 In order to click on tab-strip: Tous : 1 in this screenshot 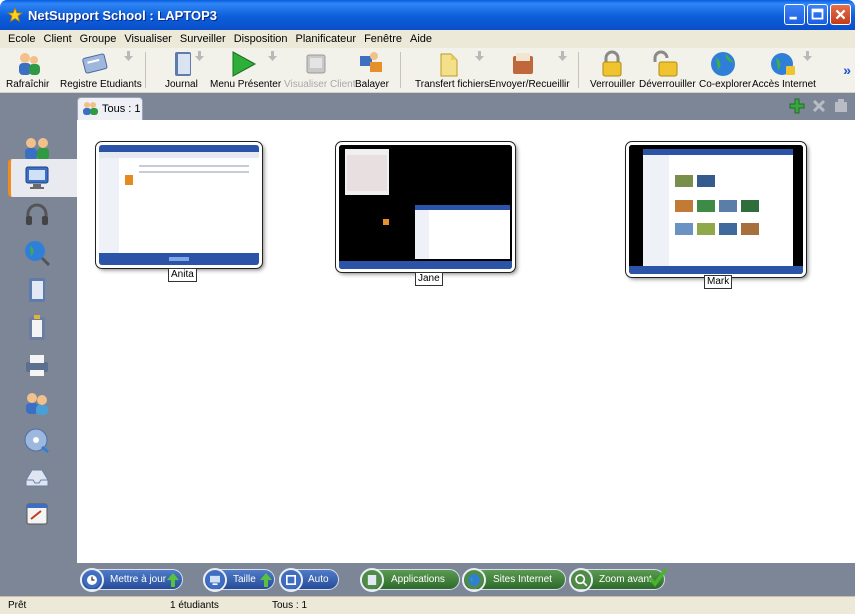, I will do `click(466, 106)`.